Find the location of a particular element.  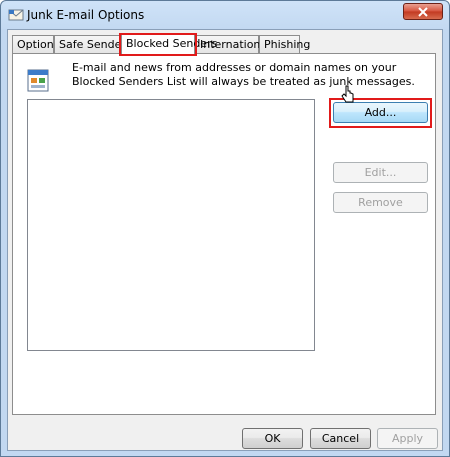

tab-options: Options is located at coordinates (35, 44).